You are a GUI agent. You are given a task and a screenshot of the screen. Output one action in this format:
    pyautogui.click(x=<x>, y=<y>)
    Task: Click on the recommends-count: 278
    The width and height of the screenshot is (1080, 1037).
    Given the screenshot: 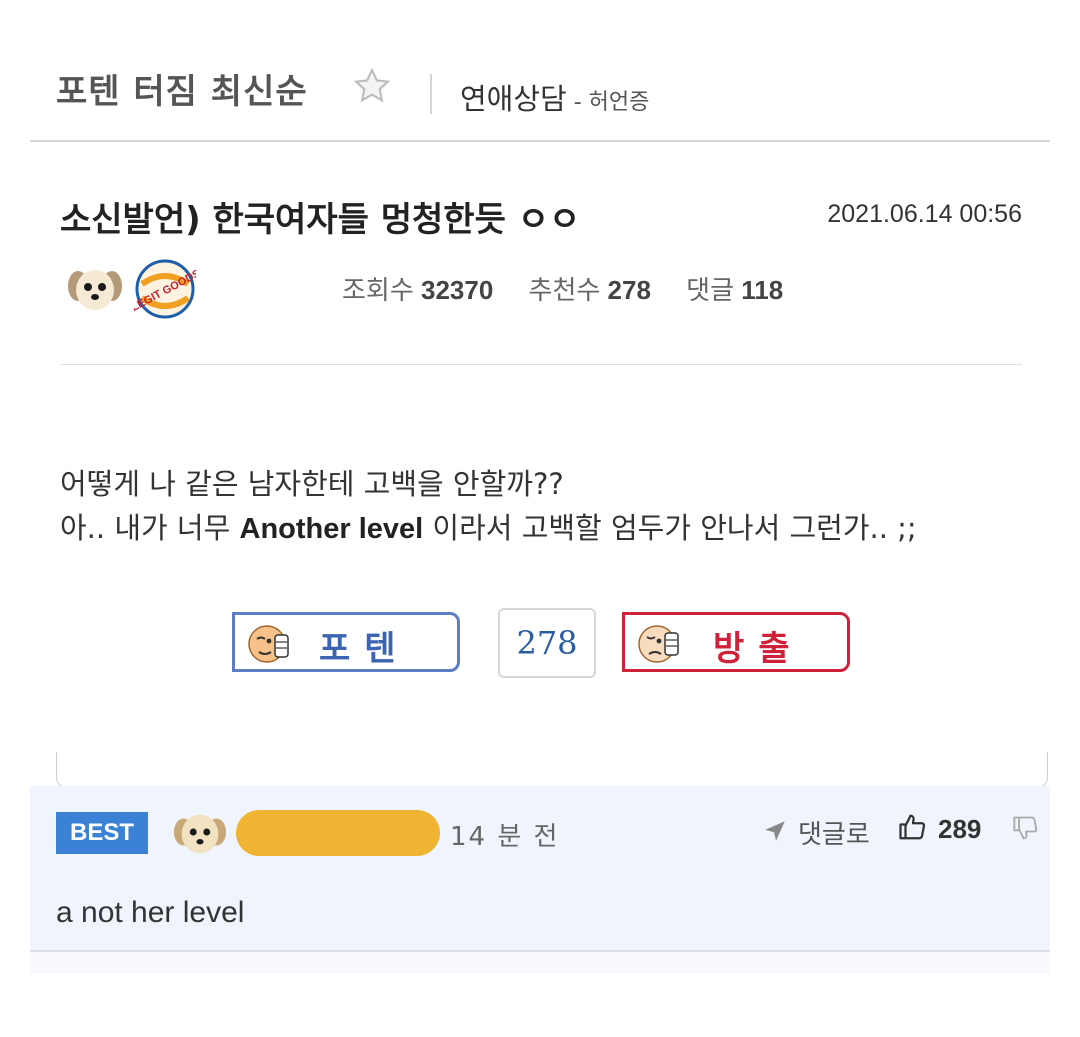 What is the action you would take?
    pyautogui.click(x=629, y=290)
    